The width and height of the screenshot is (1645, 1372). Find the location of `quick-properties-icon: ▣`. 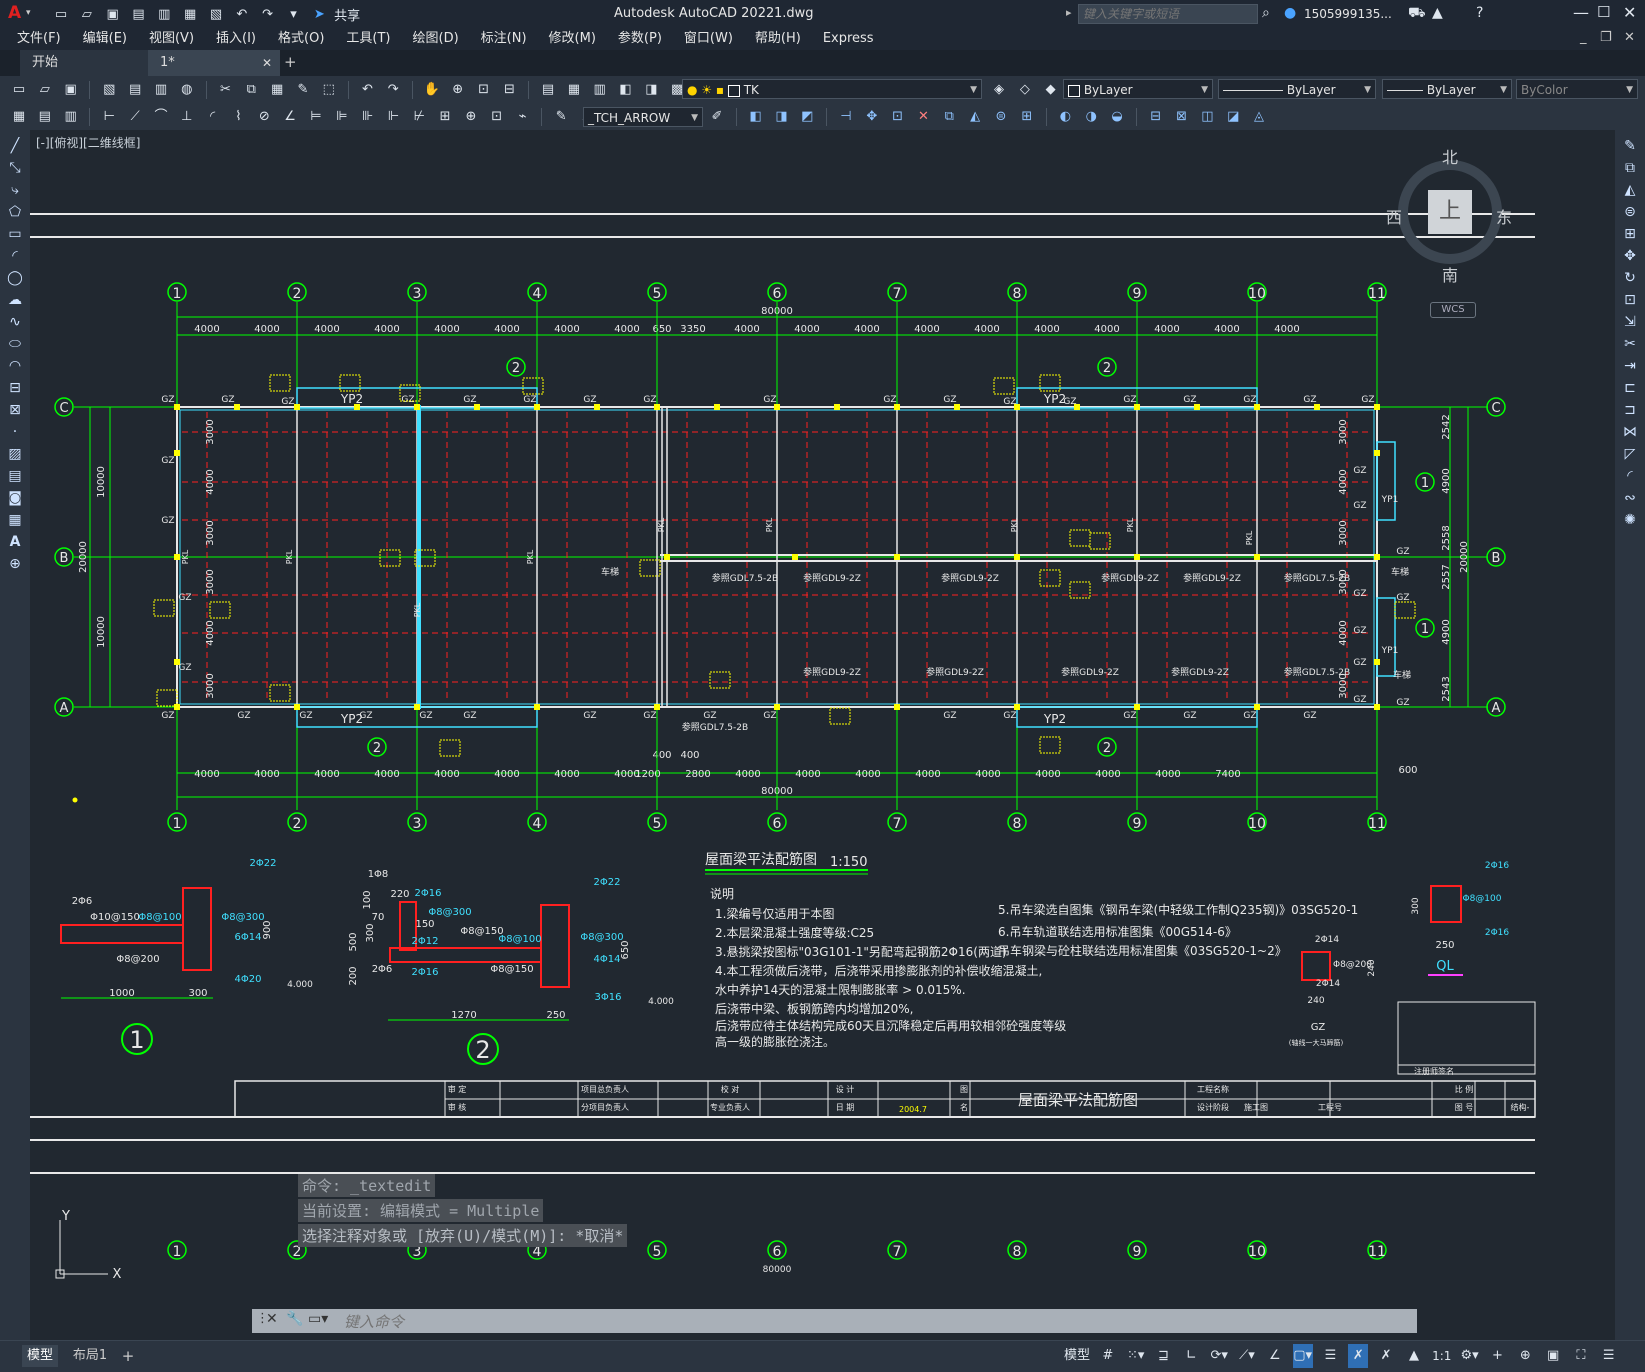

quick-properties-icon: ▣ is located at coordinates (1553, 1356).